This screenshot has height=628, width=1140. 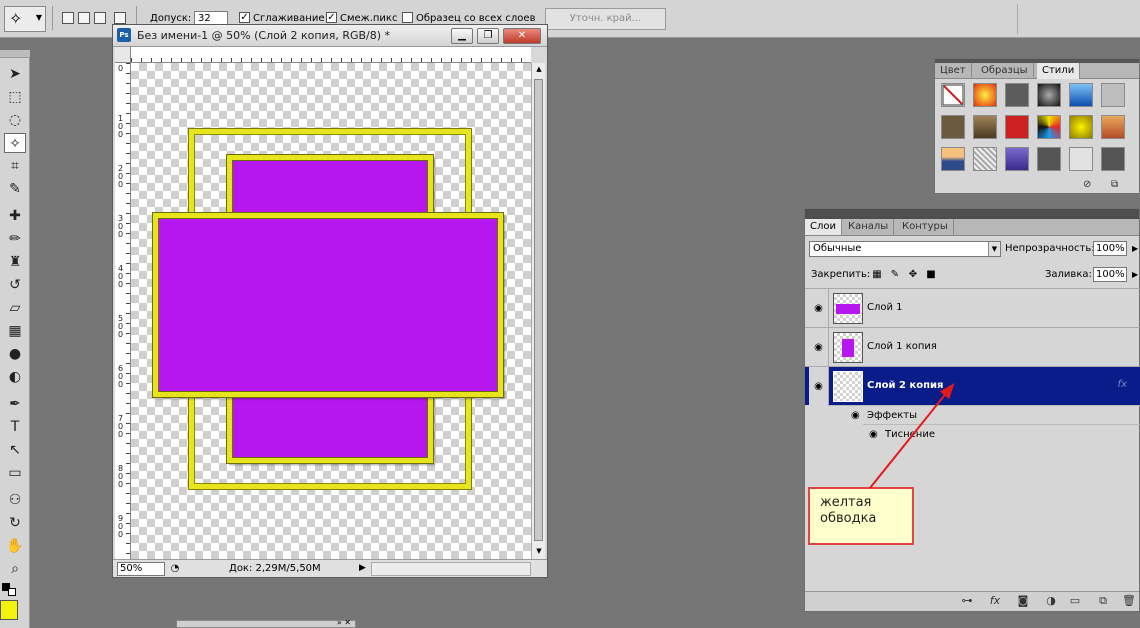 What do you see at coordinates (15, 285) in the screenshot?
I see `history-brush-tool-icon: ↺` at bounding box center [15, 285].